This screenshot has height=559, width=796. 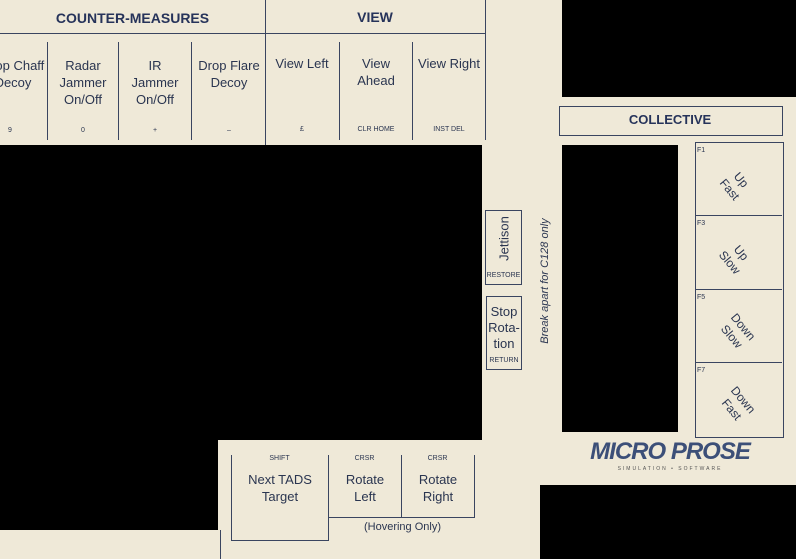 What do you see at coordinates (83, 130) in the screenshot?
I see `key-code: 0` at bounding box center [83, 130].